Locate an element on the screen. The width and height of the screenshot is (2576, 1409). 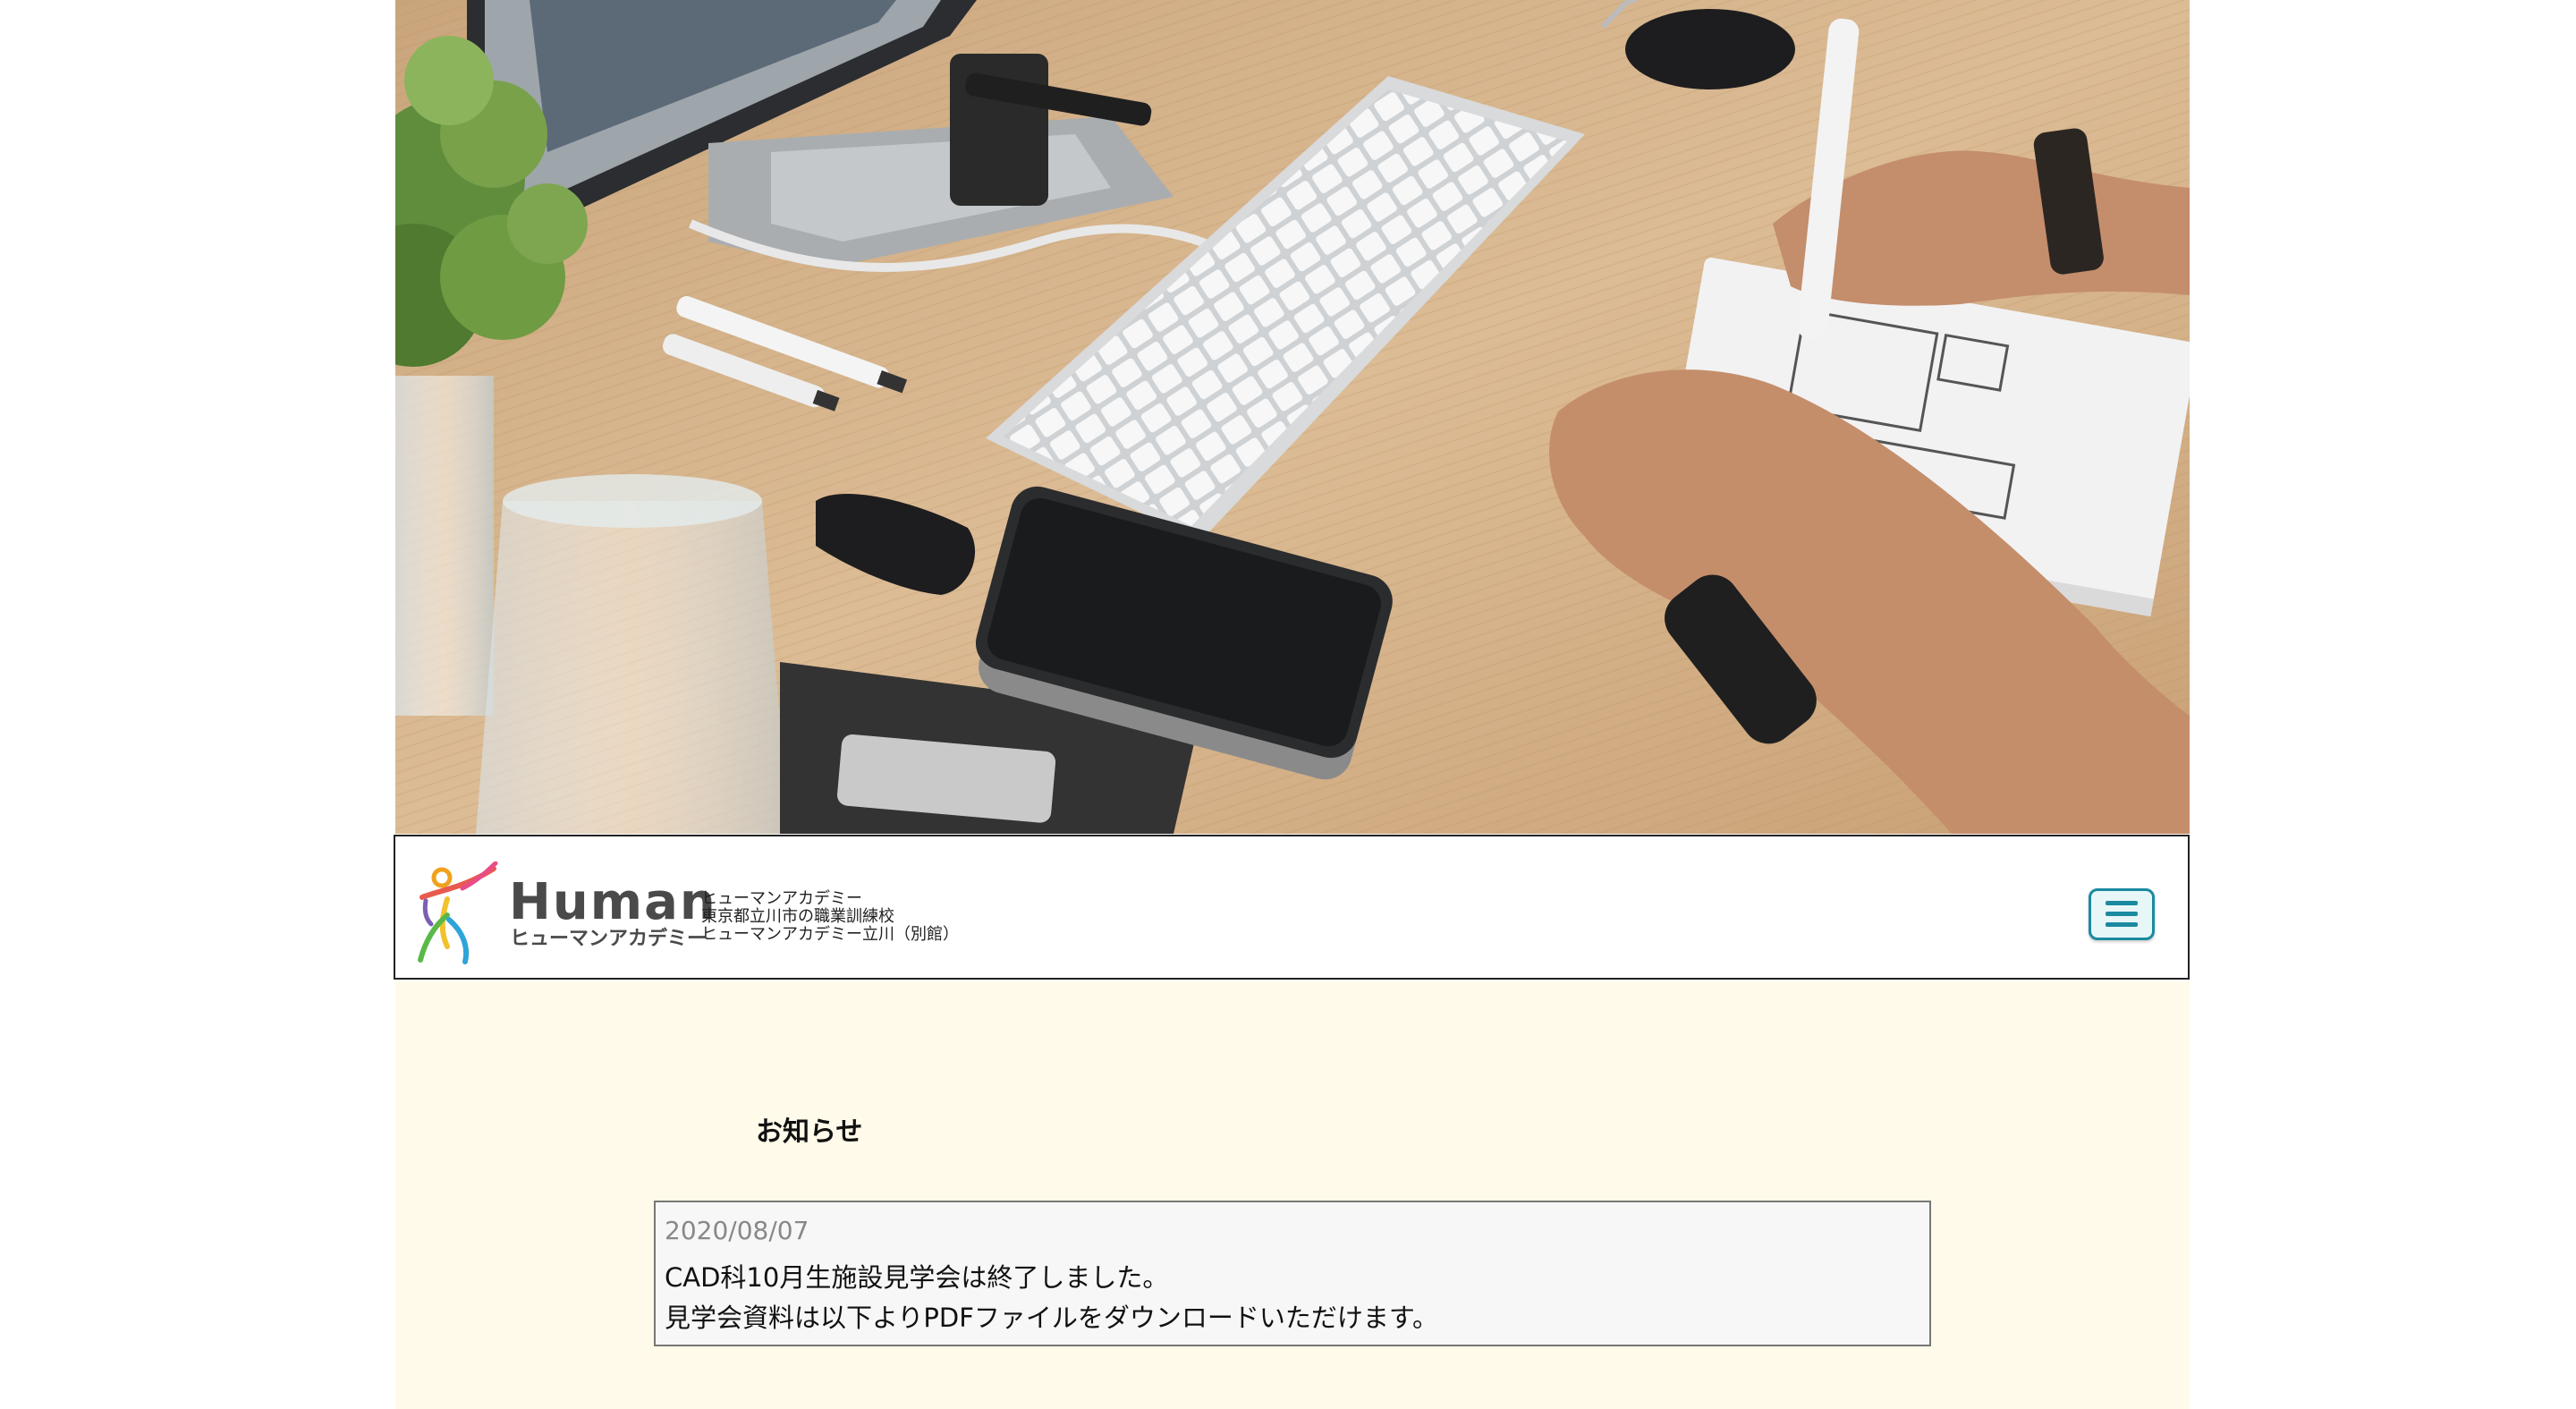
school-info-line: ヒューマンアカデミー is located at coordinates (781, 899).